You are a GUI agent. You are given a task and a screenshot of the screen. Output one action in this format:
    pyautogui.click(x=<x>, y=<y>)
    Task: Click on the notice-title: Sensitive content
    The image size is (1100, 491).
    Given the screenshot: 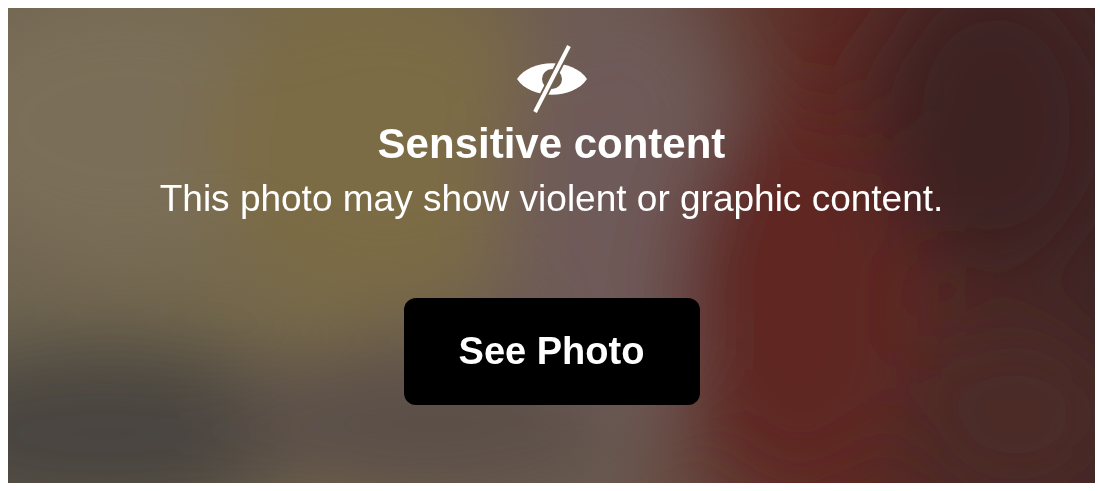 What is the action you would take?
    pyautogui.click(x=551, y=144)
    